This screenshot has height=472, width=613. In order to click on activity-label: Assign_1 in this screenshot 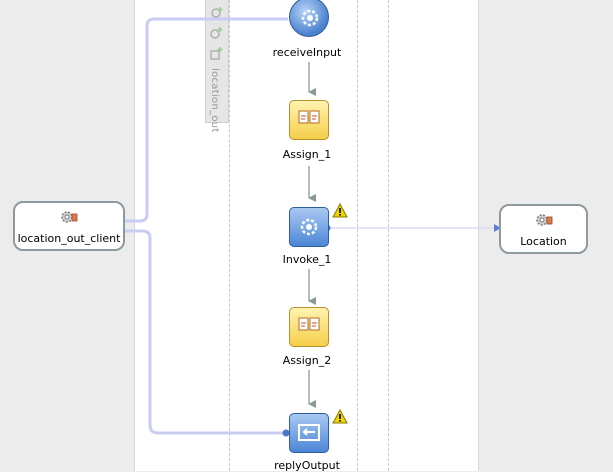, I will do `click(307, 154)`.